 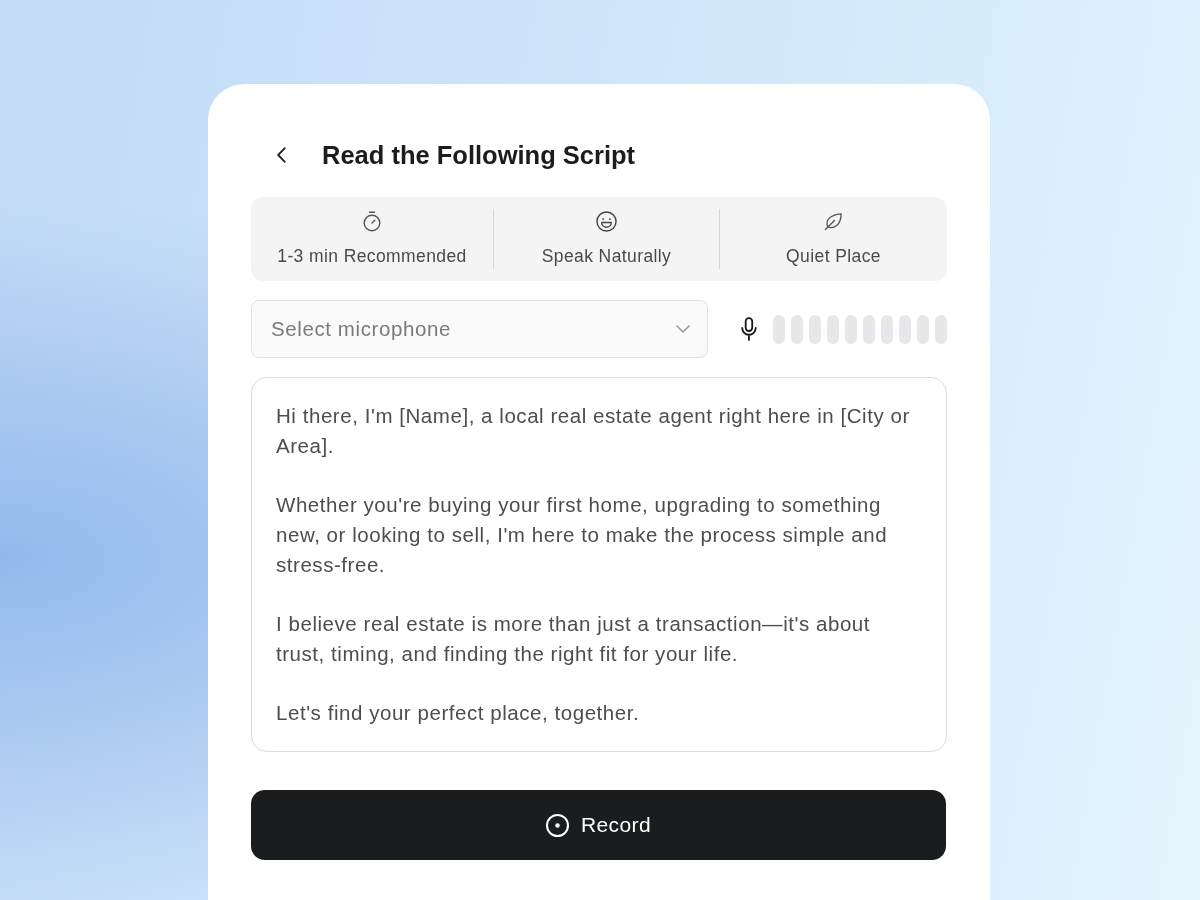 What do you see at coordinates (361, 328) in the screenshot?
I see `select-placeholder: Select microphone` at bounding box center [361, 328].